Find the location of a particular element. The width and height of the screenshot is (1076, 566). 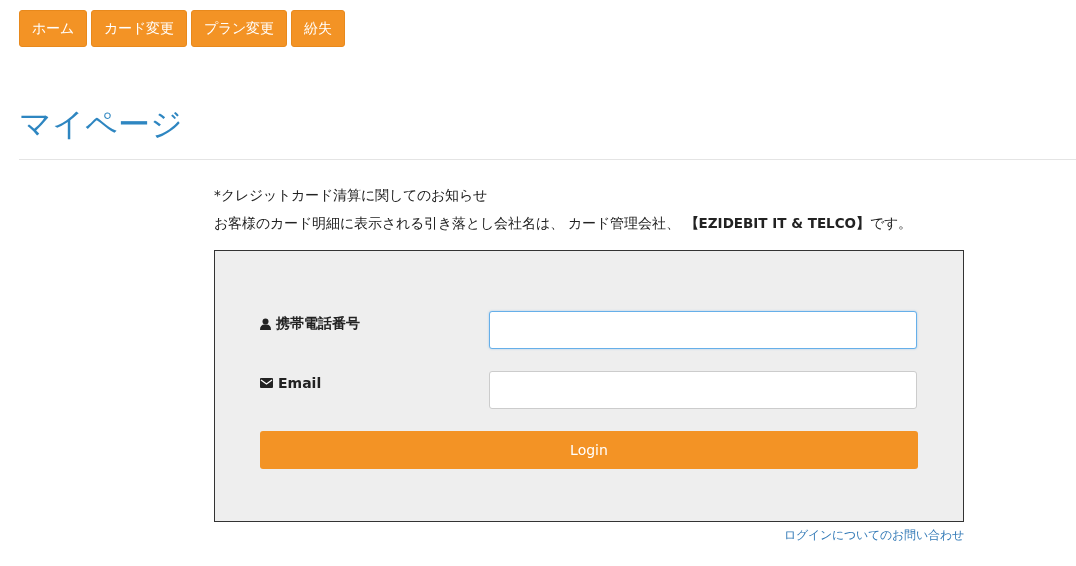

envelope-icon is located at coordinates (266, 383).